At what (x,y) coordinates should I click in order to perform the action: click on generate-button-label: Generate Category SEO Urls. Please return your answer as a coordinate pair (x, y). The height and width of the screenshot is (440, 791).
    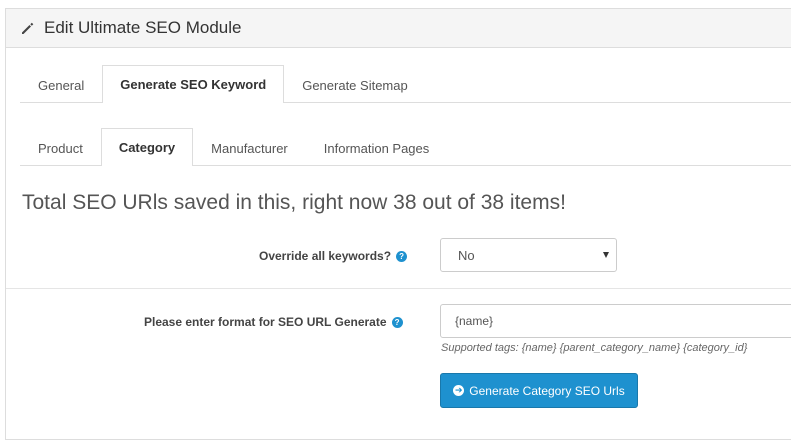
    Looking at the image, I should click on (547, 390).